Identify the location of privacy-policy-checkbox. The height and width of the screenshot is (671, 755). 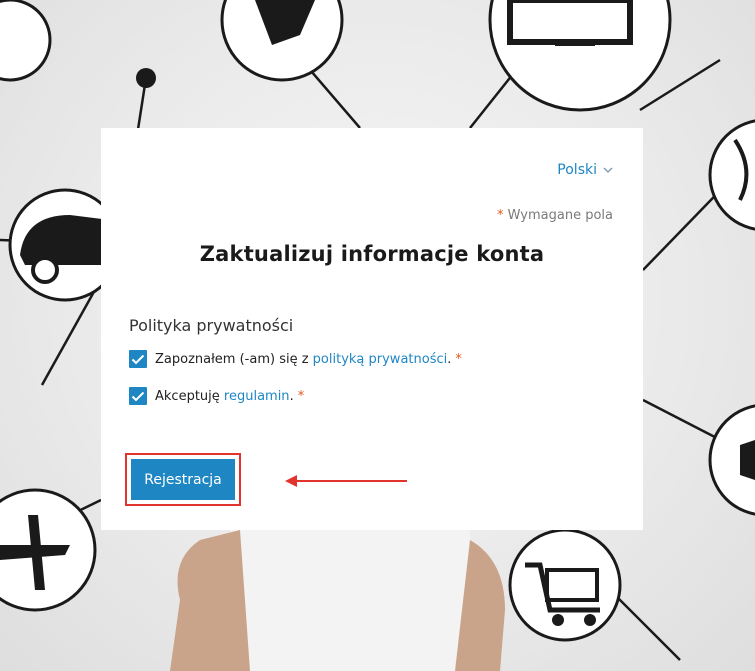
(138, 359).